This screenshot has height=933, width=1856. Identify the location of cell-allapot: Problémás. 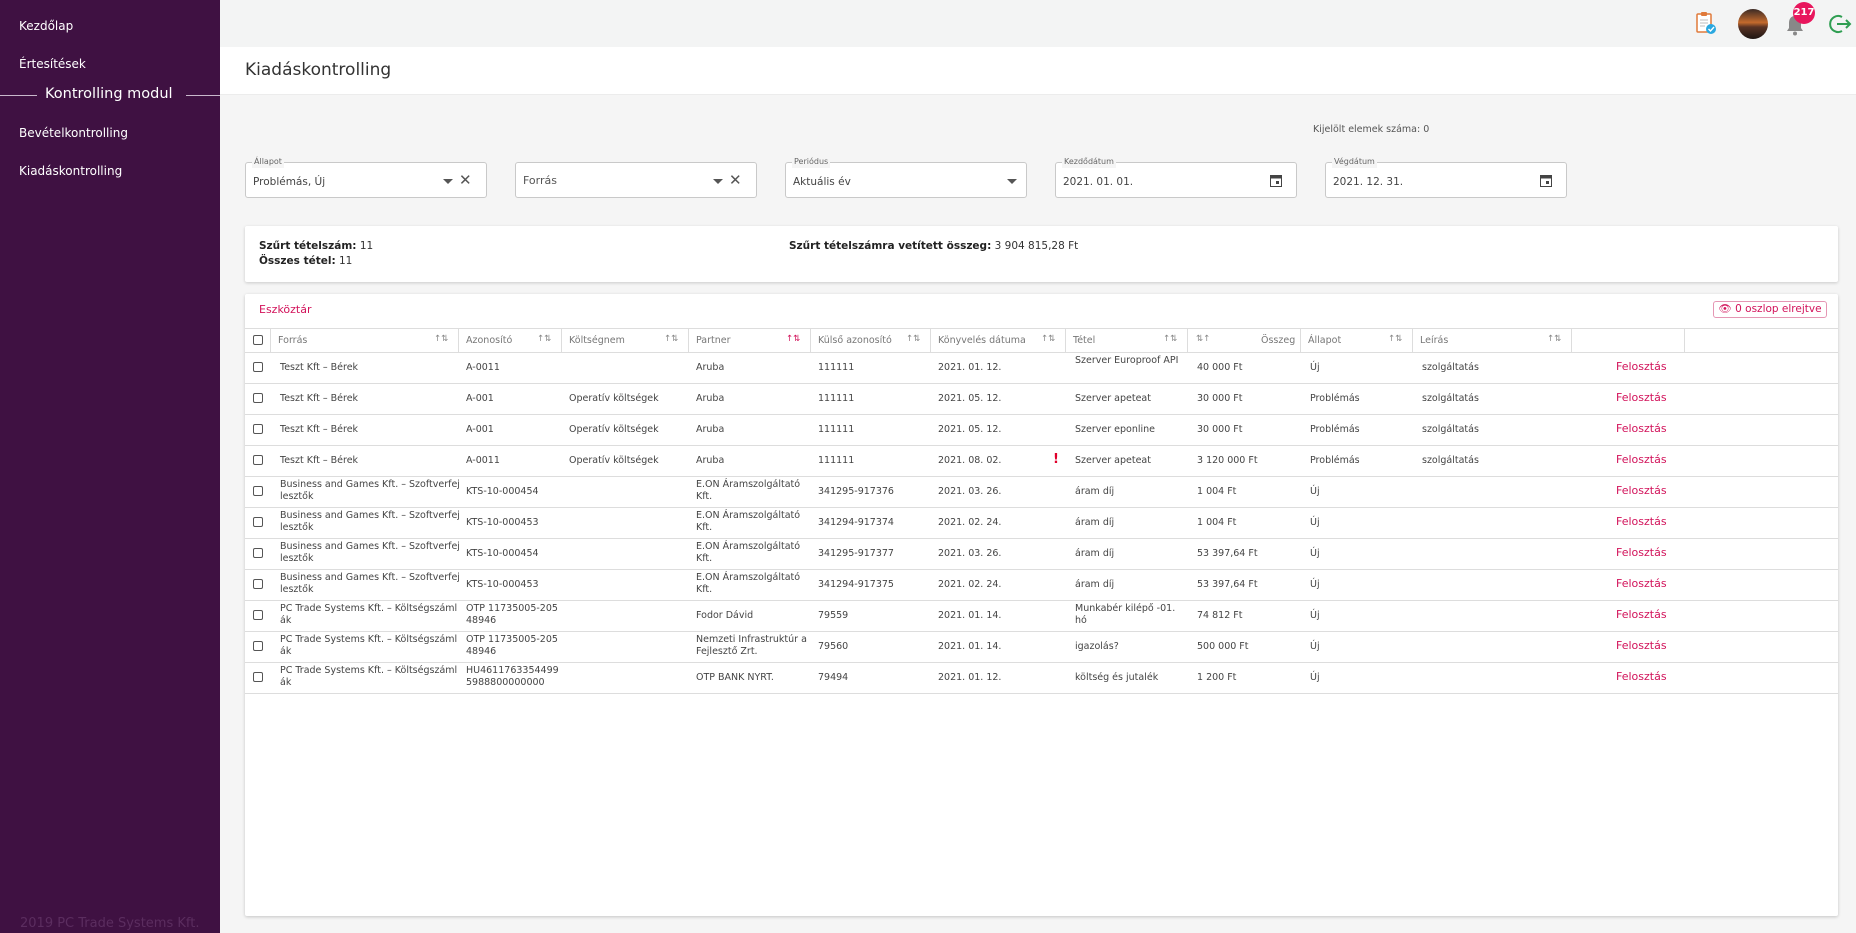
(1335, 429).